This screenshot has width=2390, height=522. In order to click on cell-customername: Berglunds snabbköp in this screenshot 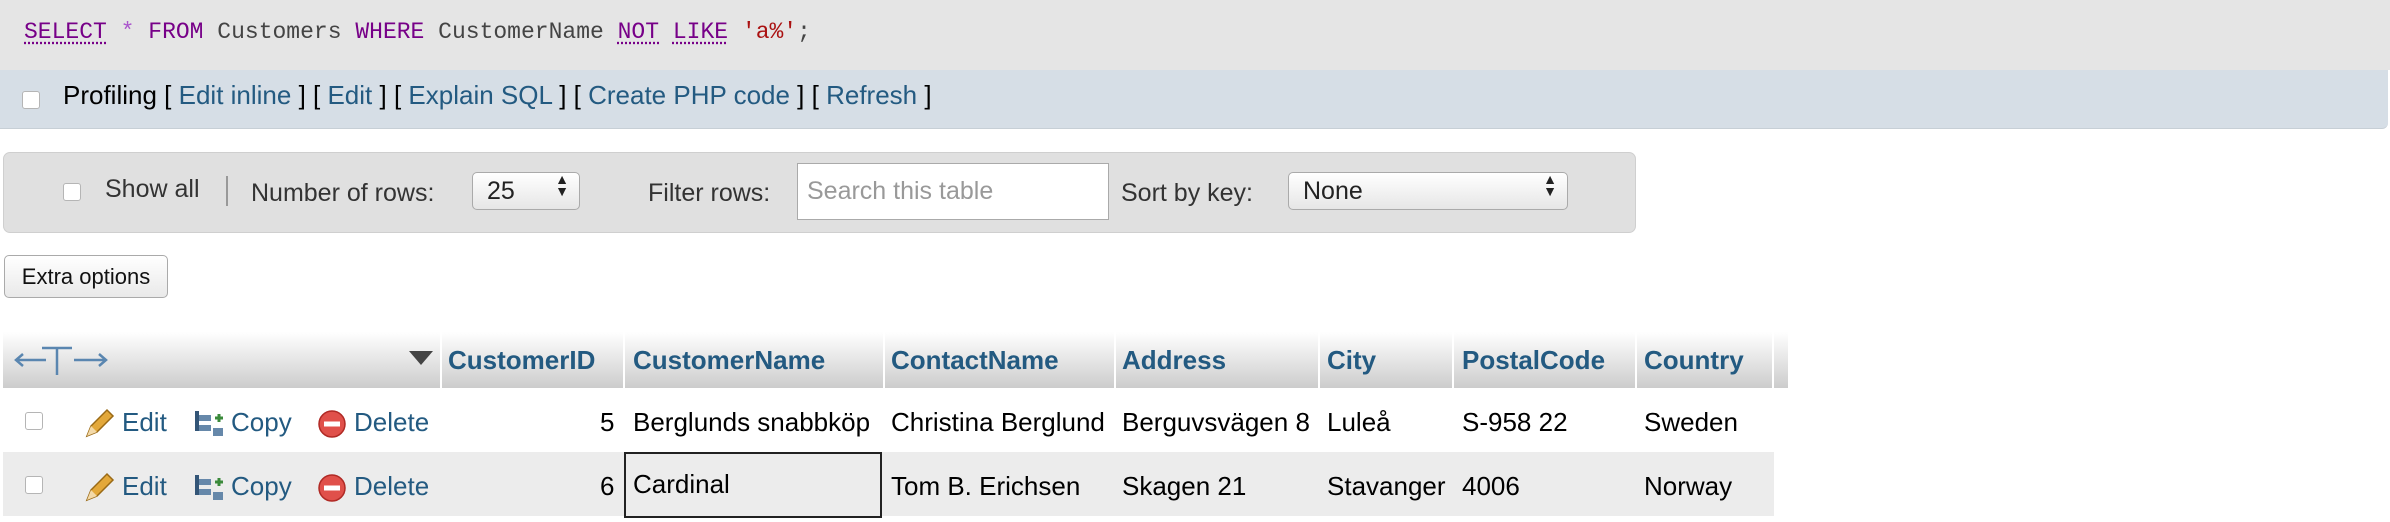, I will do `click(751, 422)`.